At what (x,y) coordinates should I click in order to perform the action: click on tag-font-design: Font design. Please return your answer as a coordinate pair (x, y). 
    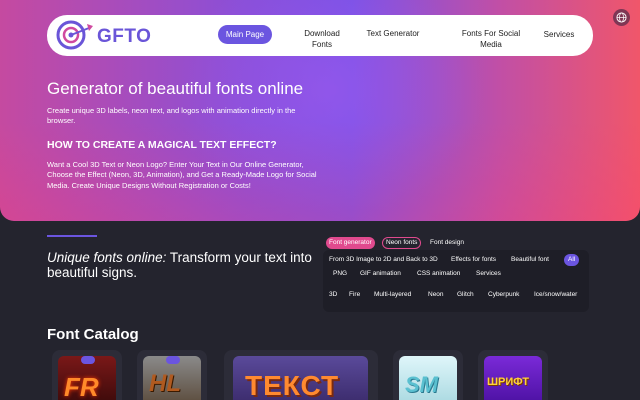
    Looking at the image, I should click on (447, 243).